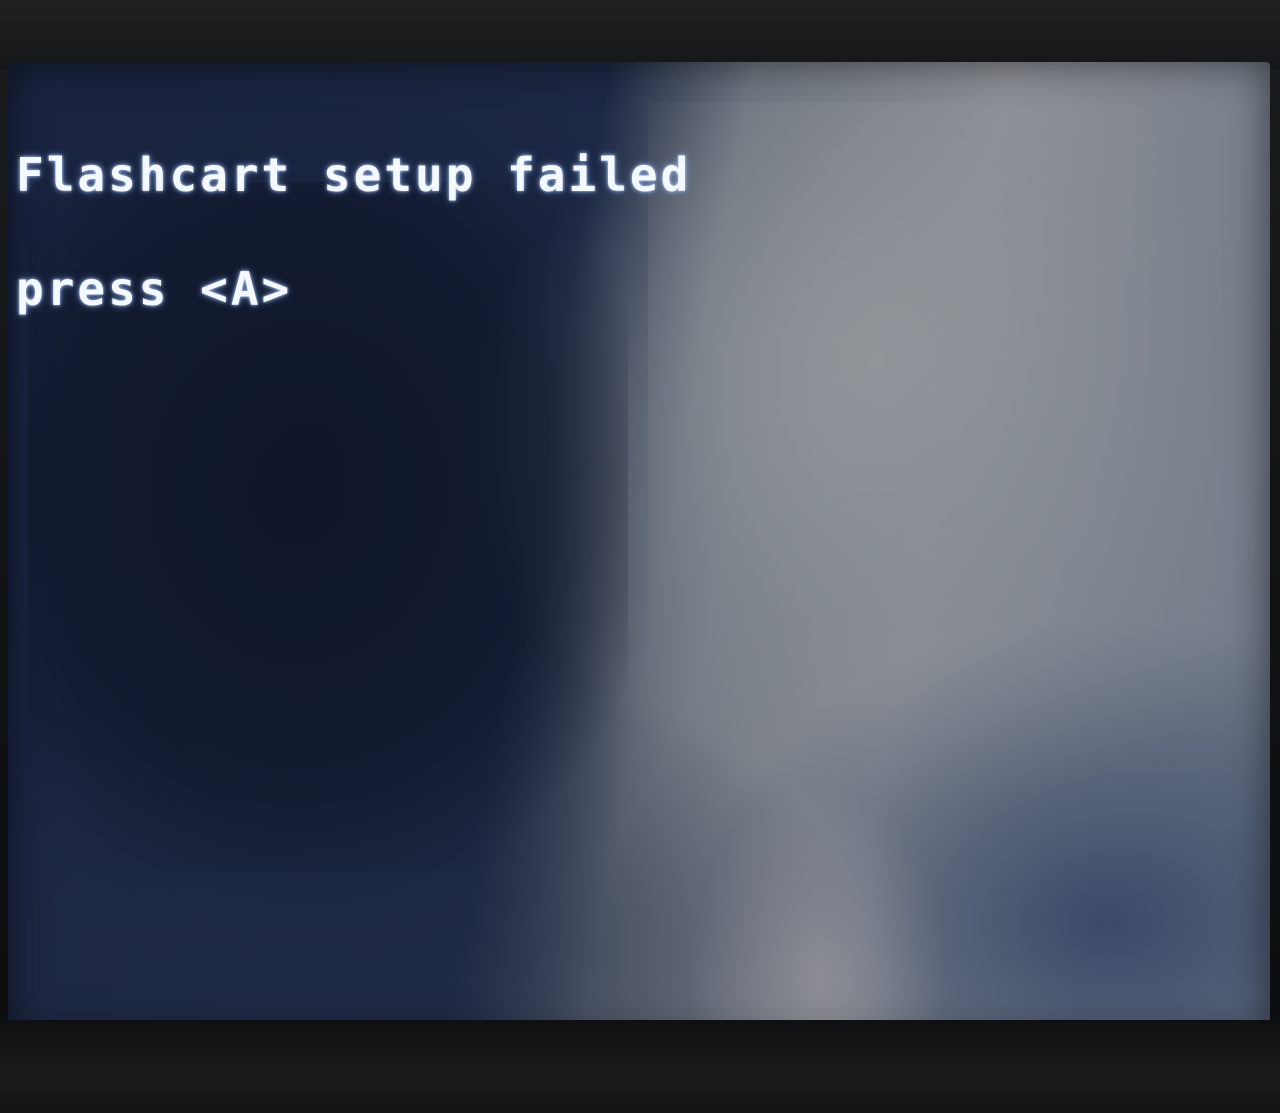 Image resolution: width=1280 pixels, height=1113 pixels. I want to click on press-a-prompt: press <A>, so click(154, 289).